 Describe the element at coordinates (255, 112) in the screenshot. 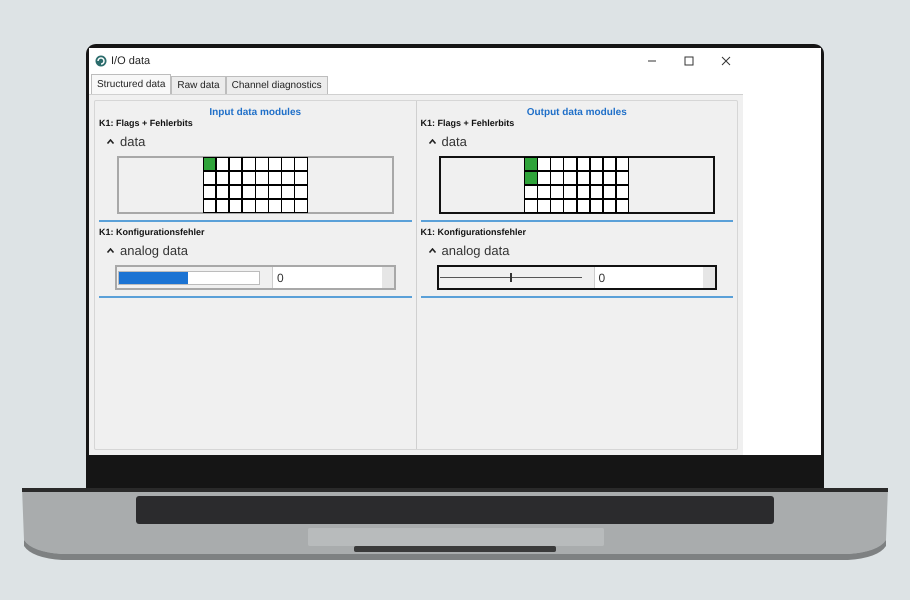

I see `panel-heading: Input data modules` at that location.